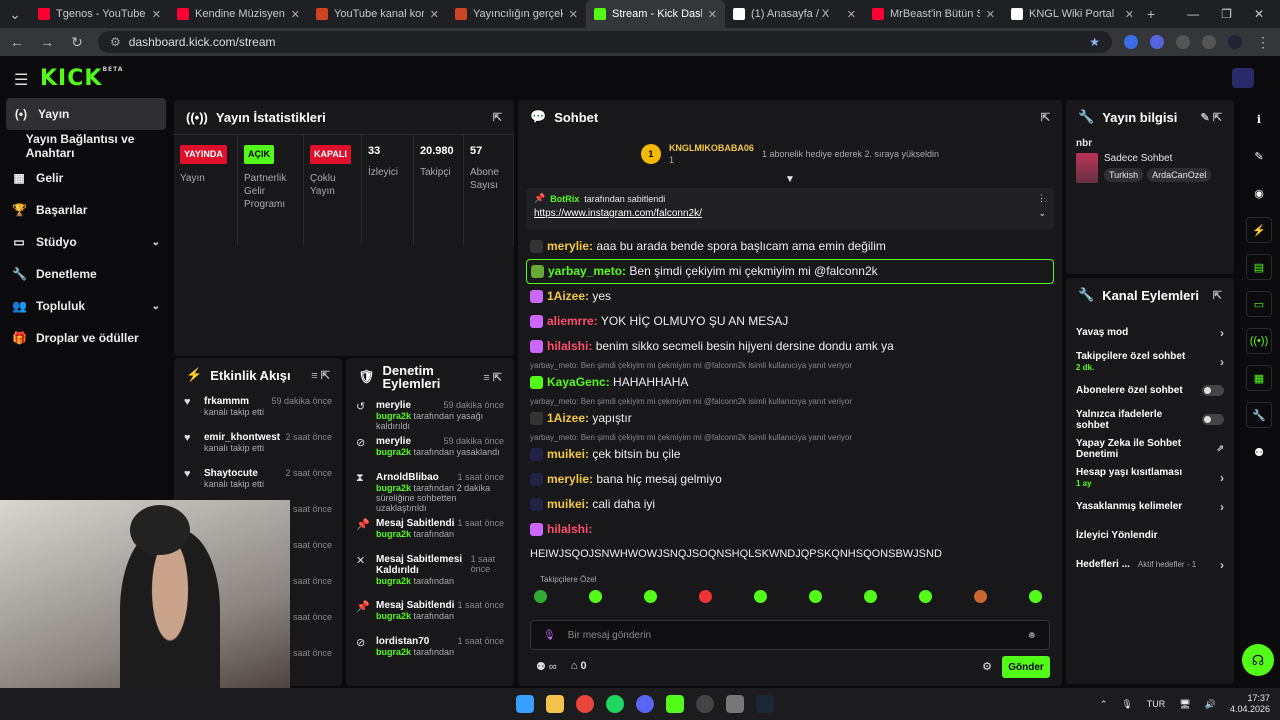 The width and height of the screenshot is (1280, 720). What do you see at coordinates (407, 477) in the screenshot?
I see `mod-target: ArnoldBlibao` at bounding box center [407, 477].